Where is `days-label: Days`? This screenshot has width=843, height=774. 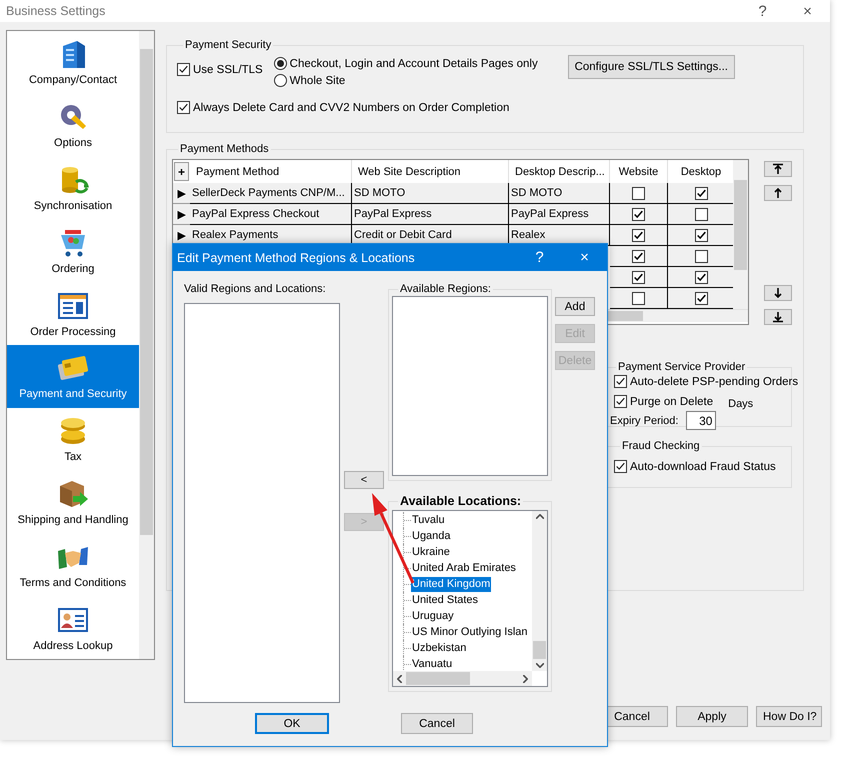
days-label: Days is located at coordinates (741, 404).